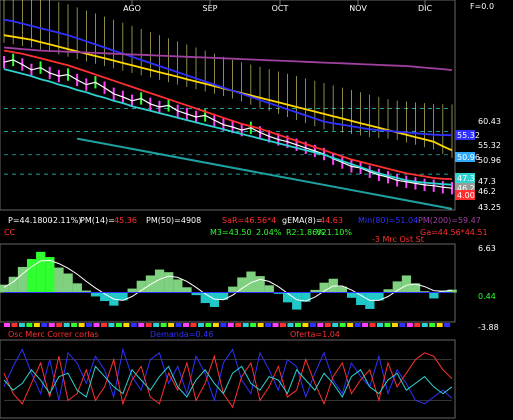 This screenshot has height=420, width=513. Describe the element at coordinates (10, 232) in the screenshot. I see `info-row2-item: CC` at that location.